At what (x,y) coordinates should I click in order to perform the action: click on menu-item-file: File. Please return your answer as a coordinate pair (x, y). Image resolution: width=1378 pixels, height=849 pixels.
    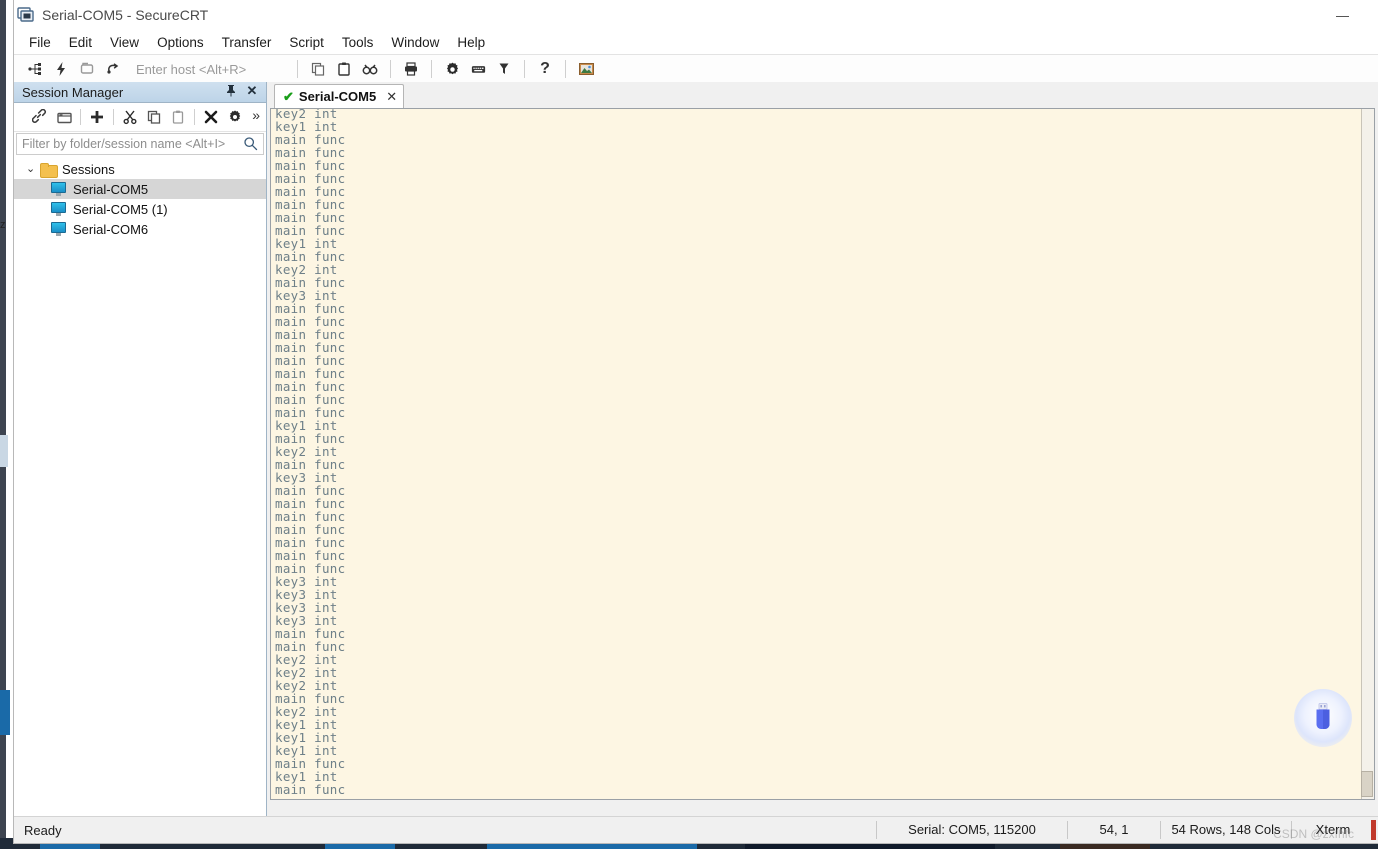
    Looking at the image, I should click on (40, 42).